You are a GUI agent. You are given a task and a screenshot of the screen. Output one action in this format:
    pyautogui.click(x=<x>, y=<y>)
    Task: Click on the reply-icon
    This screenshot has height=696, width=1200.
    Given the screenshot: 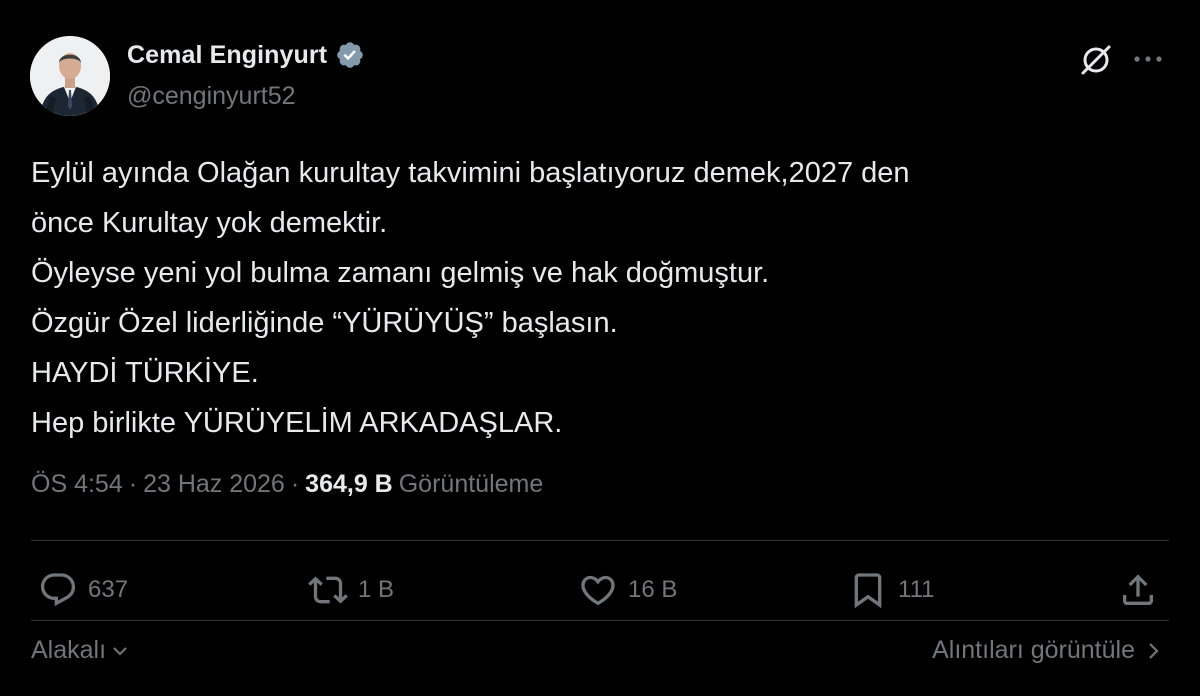 What is the action you would take?
    pyautogui.click(x=58, y=590)
    